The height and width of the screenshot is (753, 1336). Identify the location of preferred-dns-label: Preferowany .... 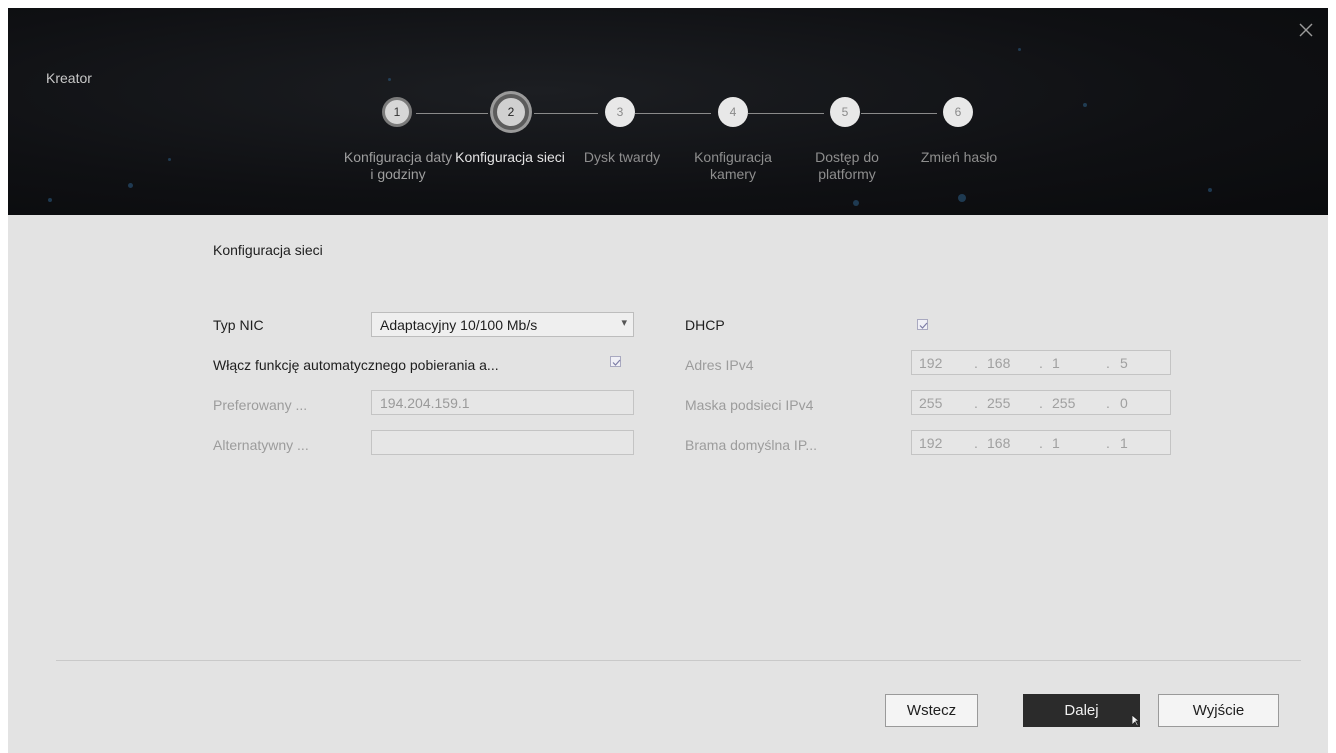
(260, 405).